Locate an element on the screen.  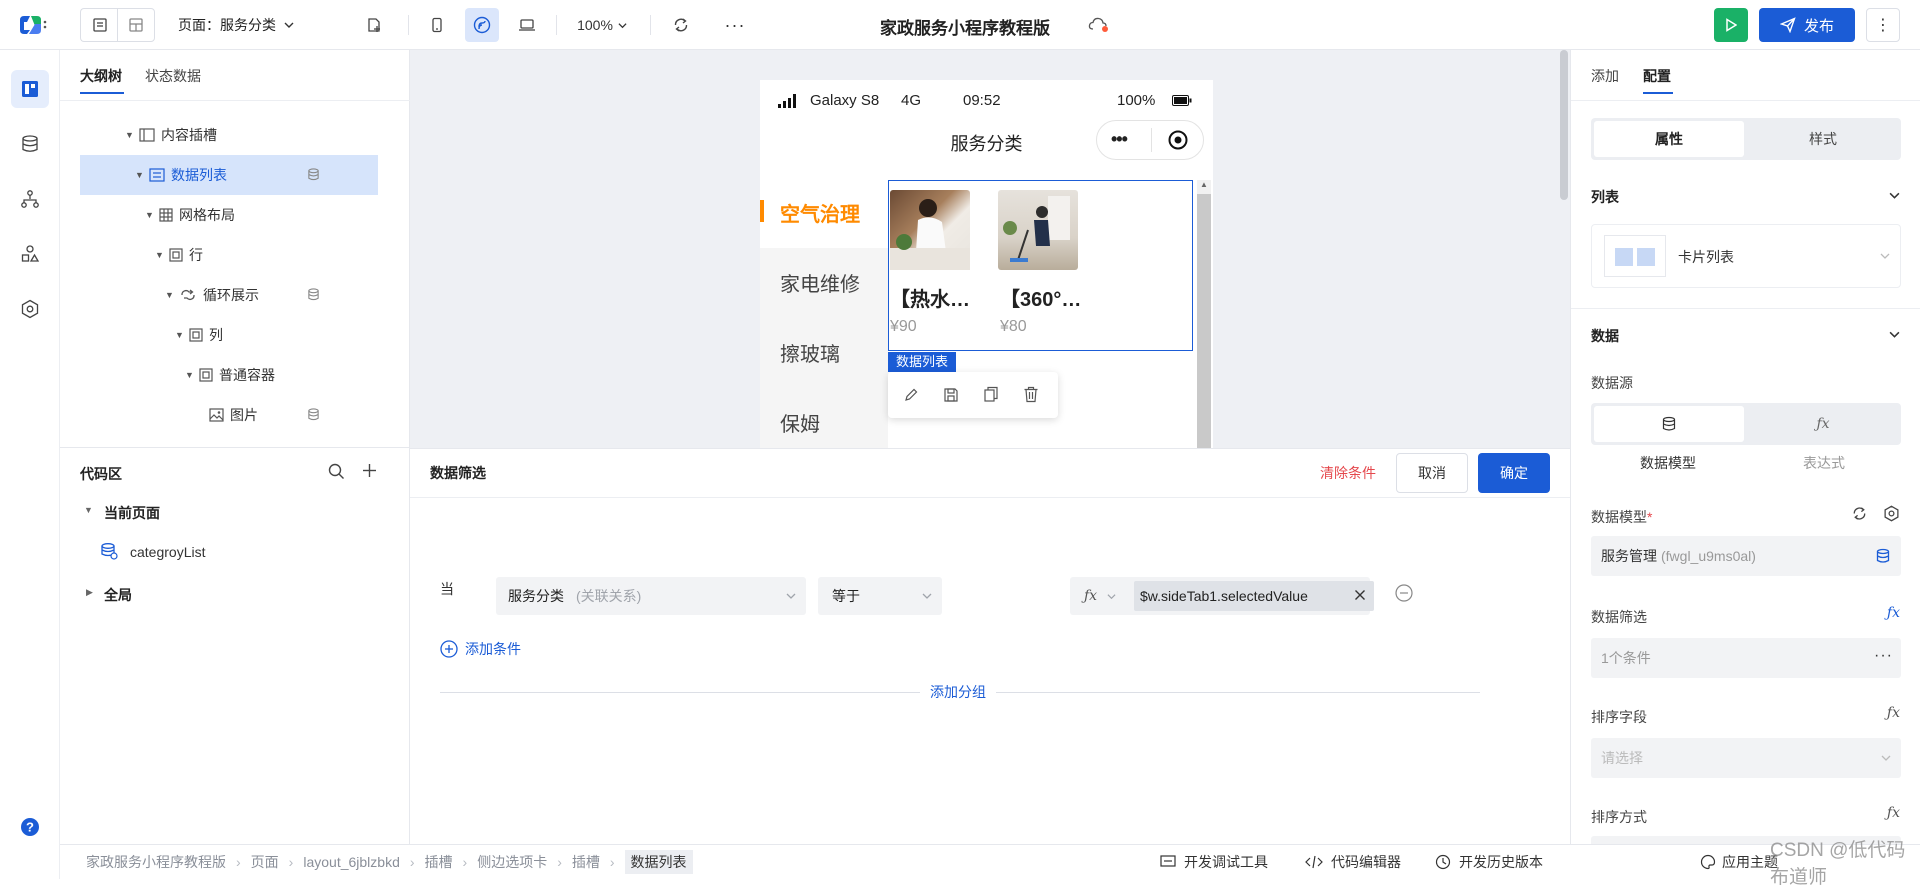
zoom-value: 100% is located at coordinates (595, 25).